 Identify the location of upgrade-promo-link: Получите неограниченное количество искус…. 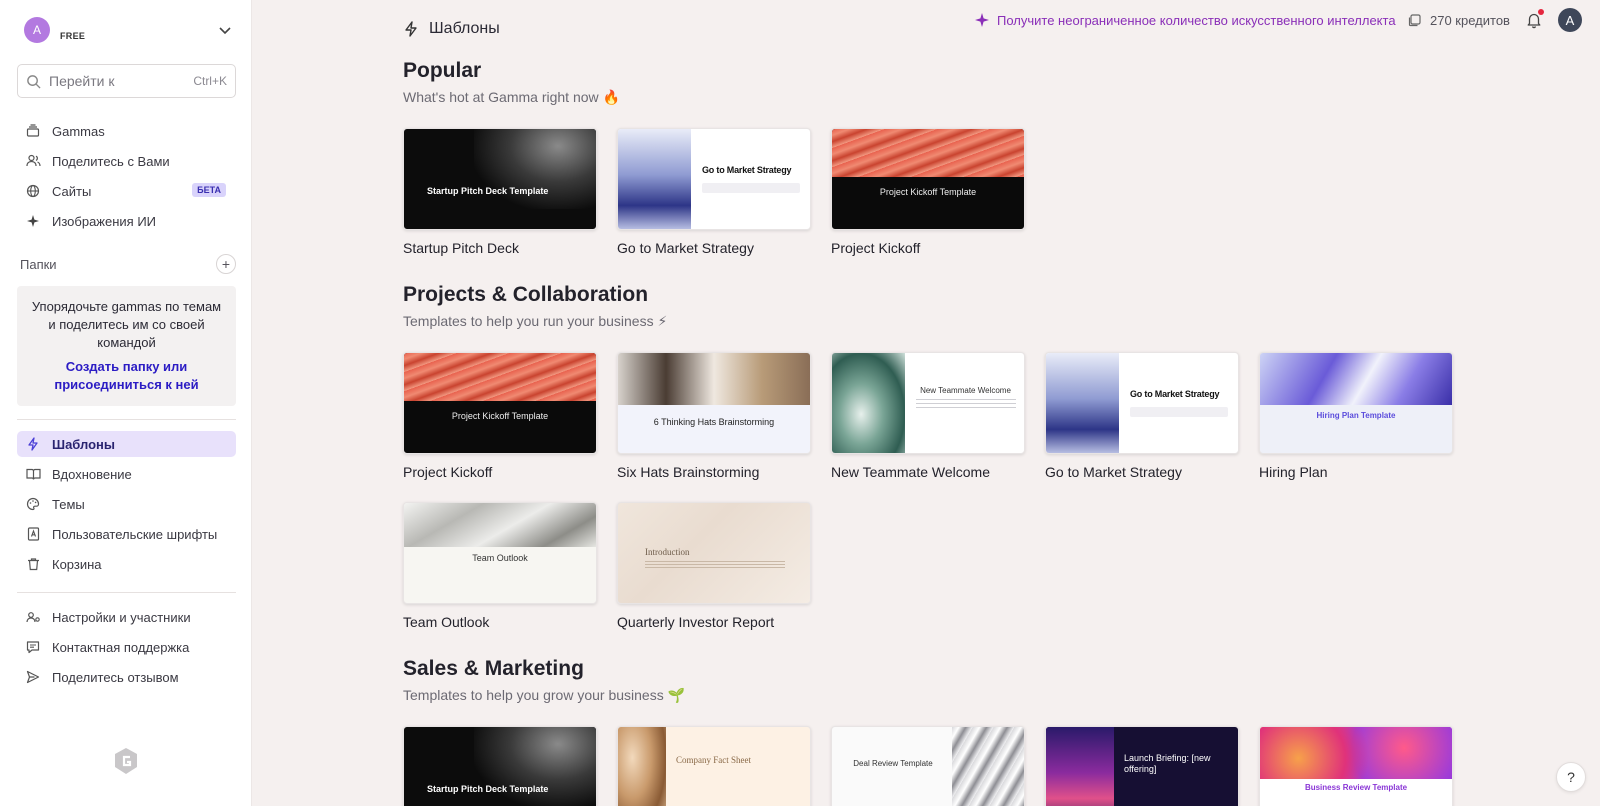
(1185, 20).